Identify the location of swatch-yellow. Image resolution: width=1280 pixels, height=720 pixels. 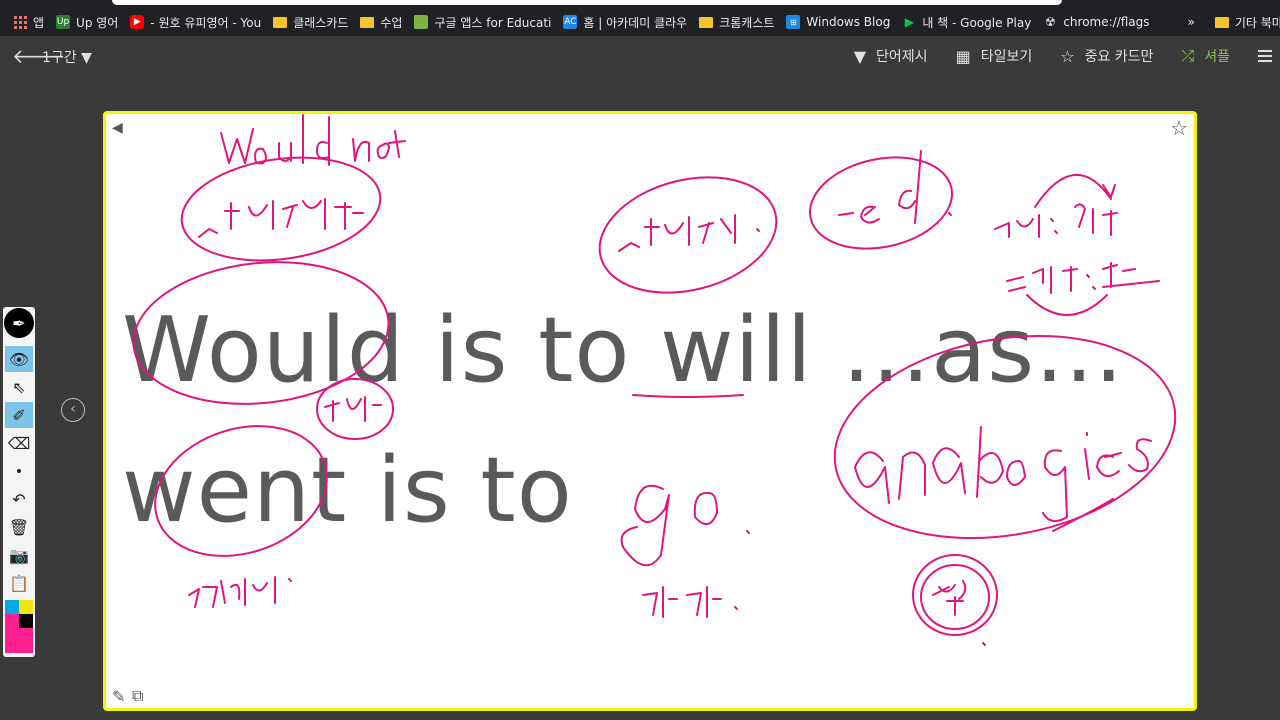
(26, 607).